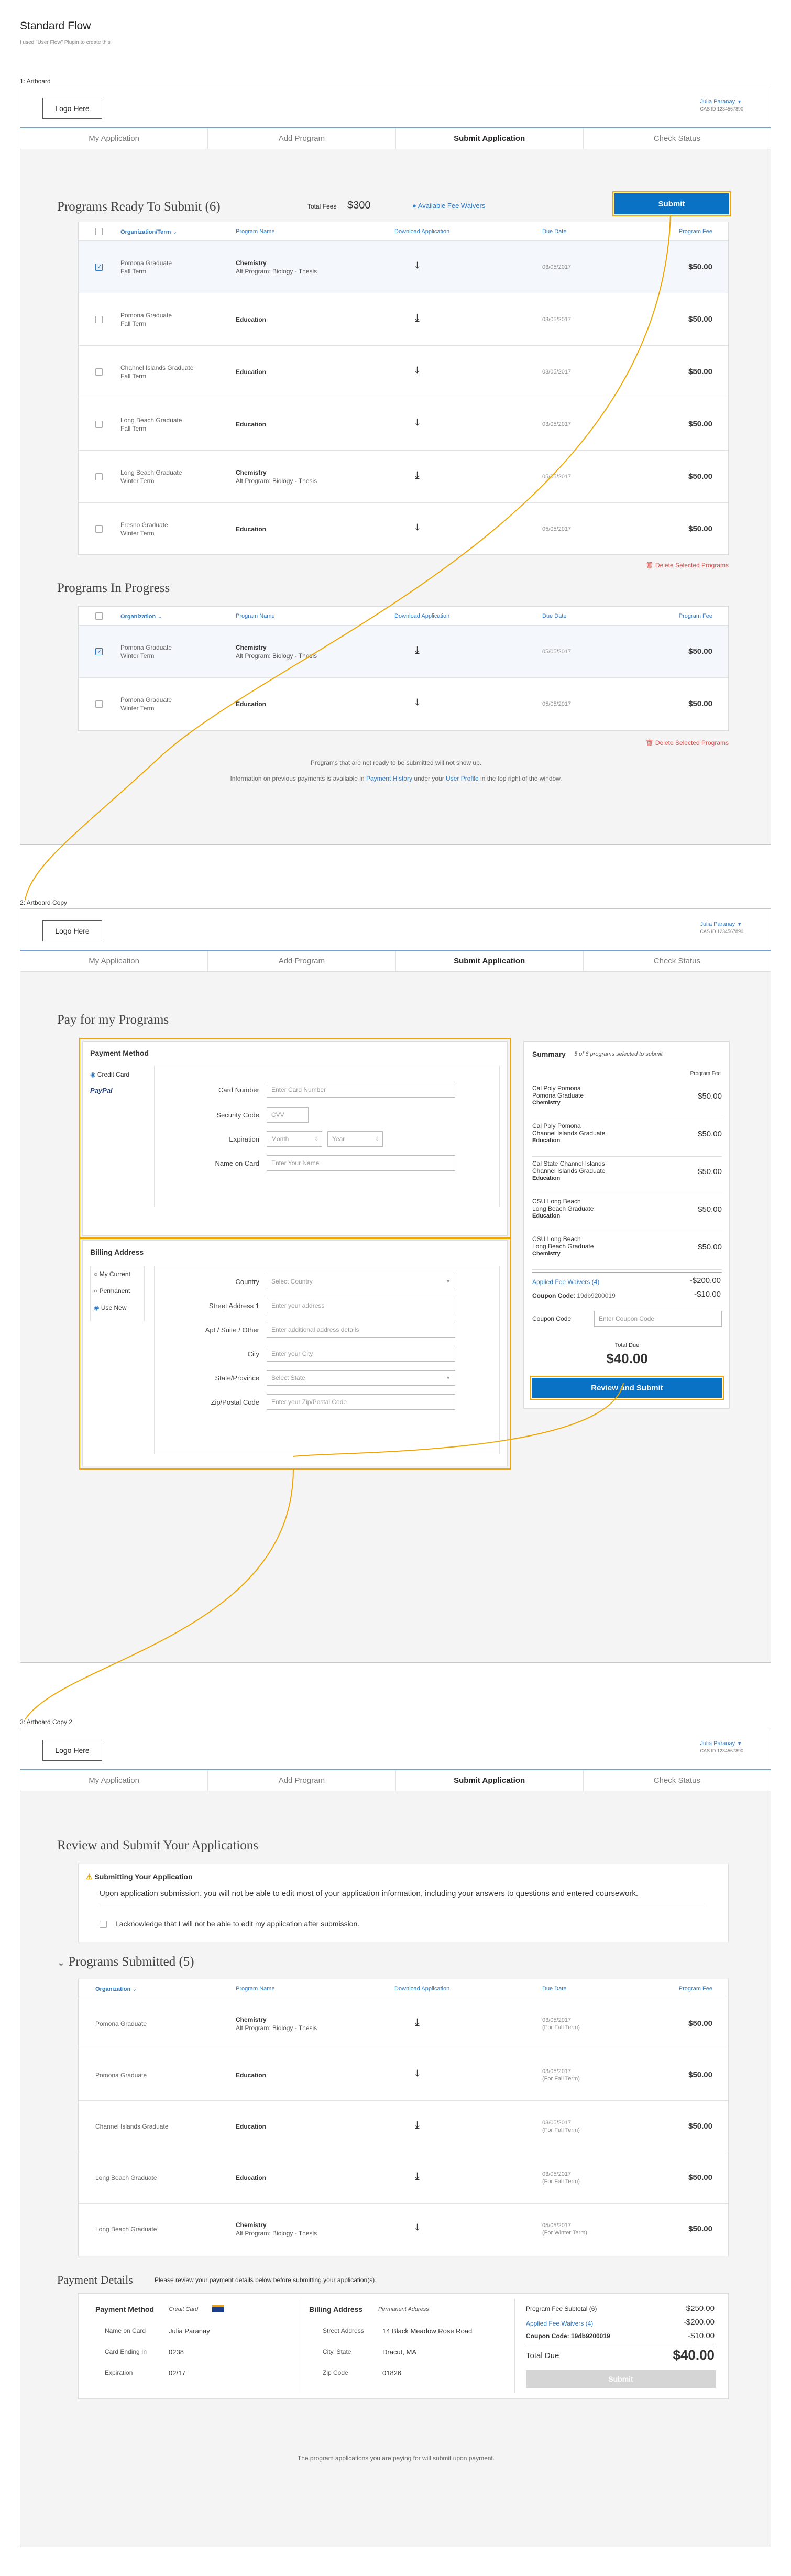 The height and width of the screenshot is (2576, 791). I want to click on user-profile-link: User Profile, so click(463, 778).